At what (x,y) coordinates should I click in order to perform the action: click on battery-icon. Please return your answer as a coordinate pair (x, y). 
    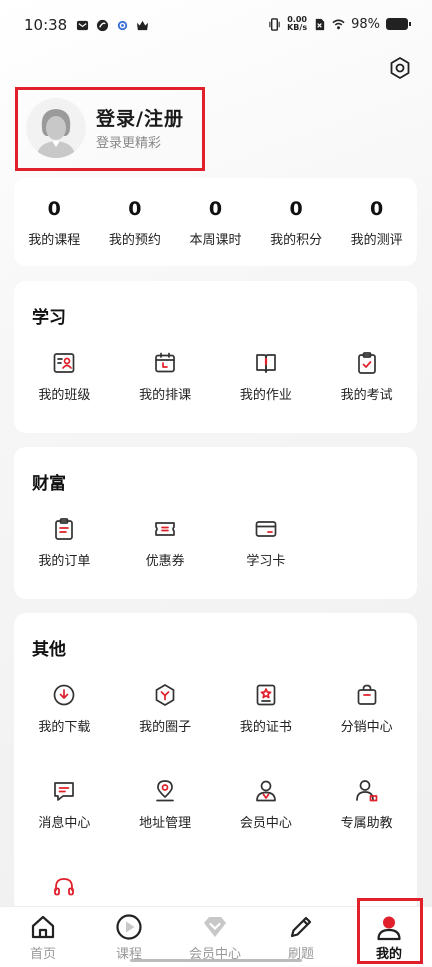
    Looking at the image, I should click on (398, 24).